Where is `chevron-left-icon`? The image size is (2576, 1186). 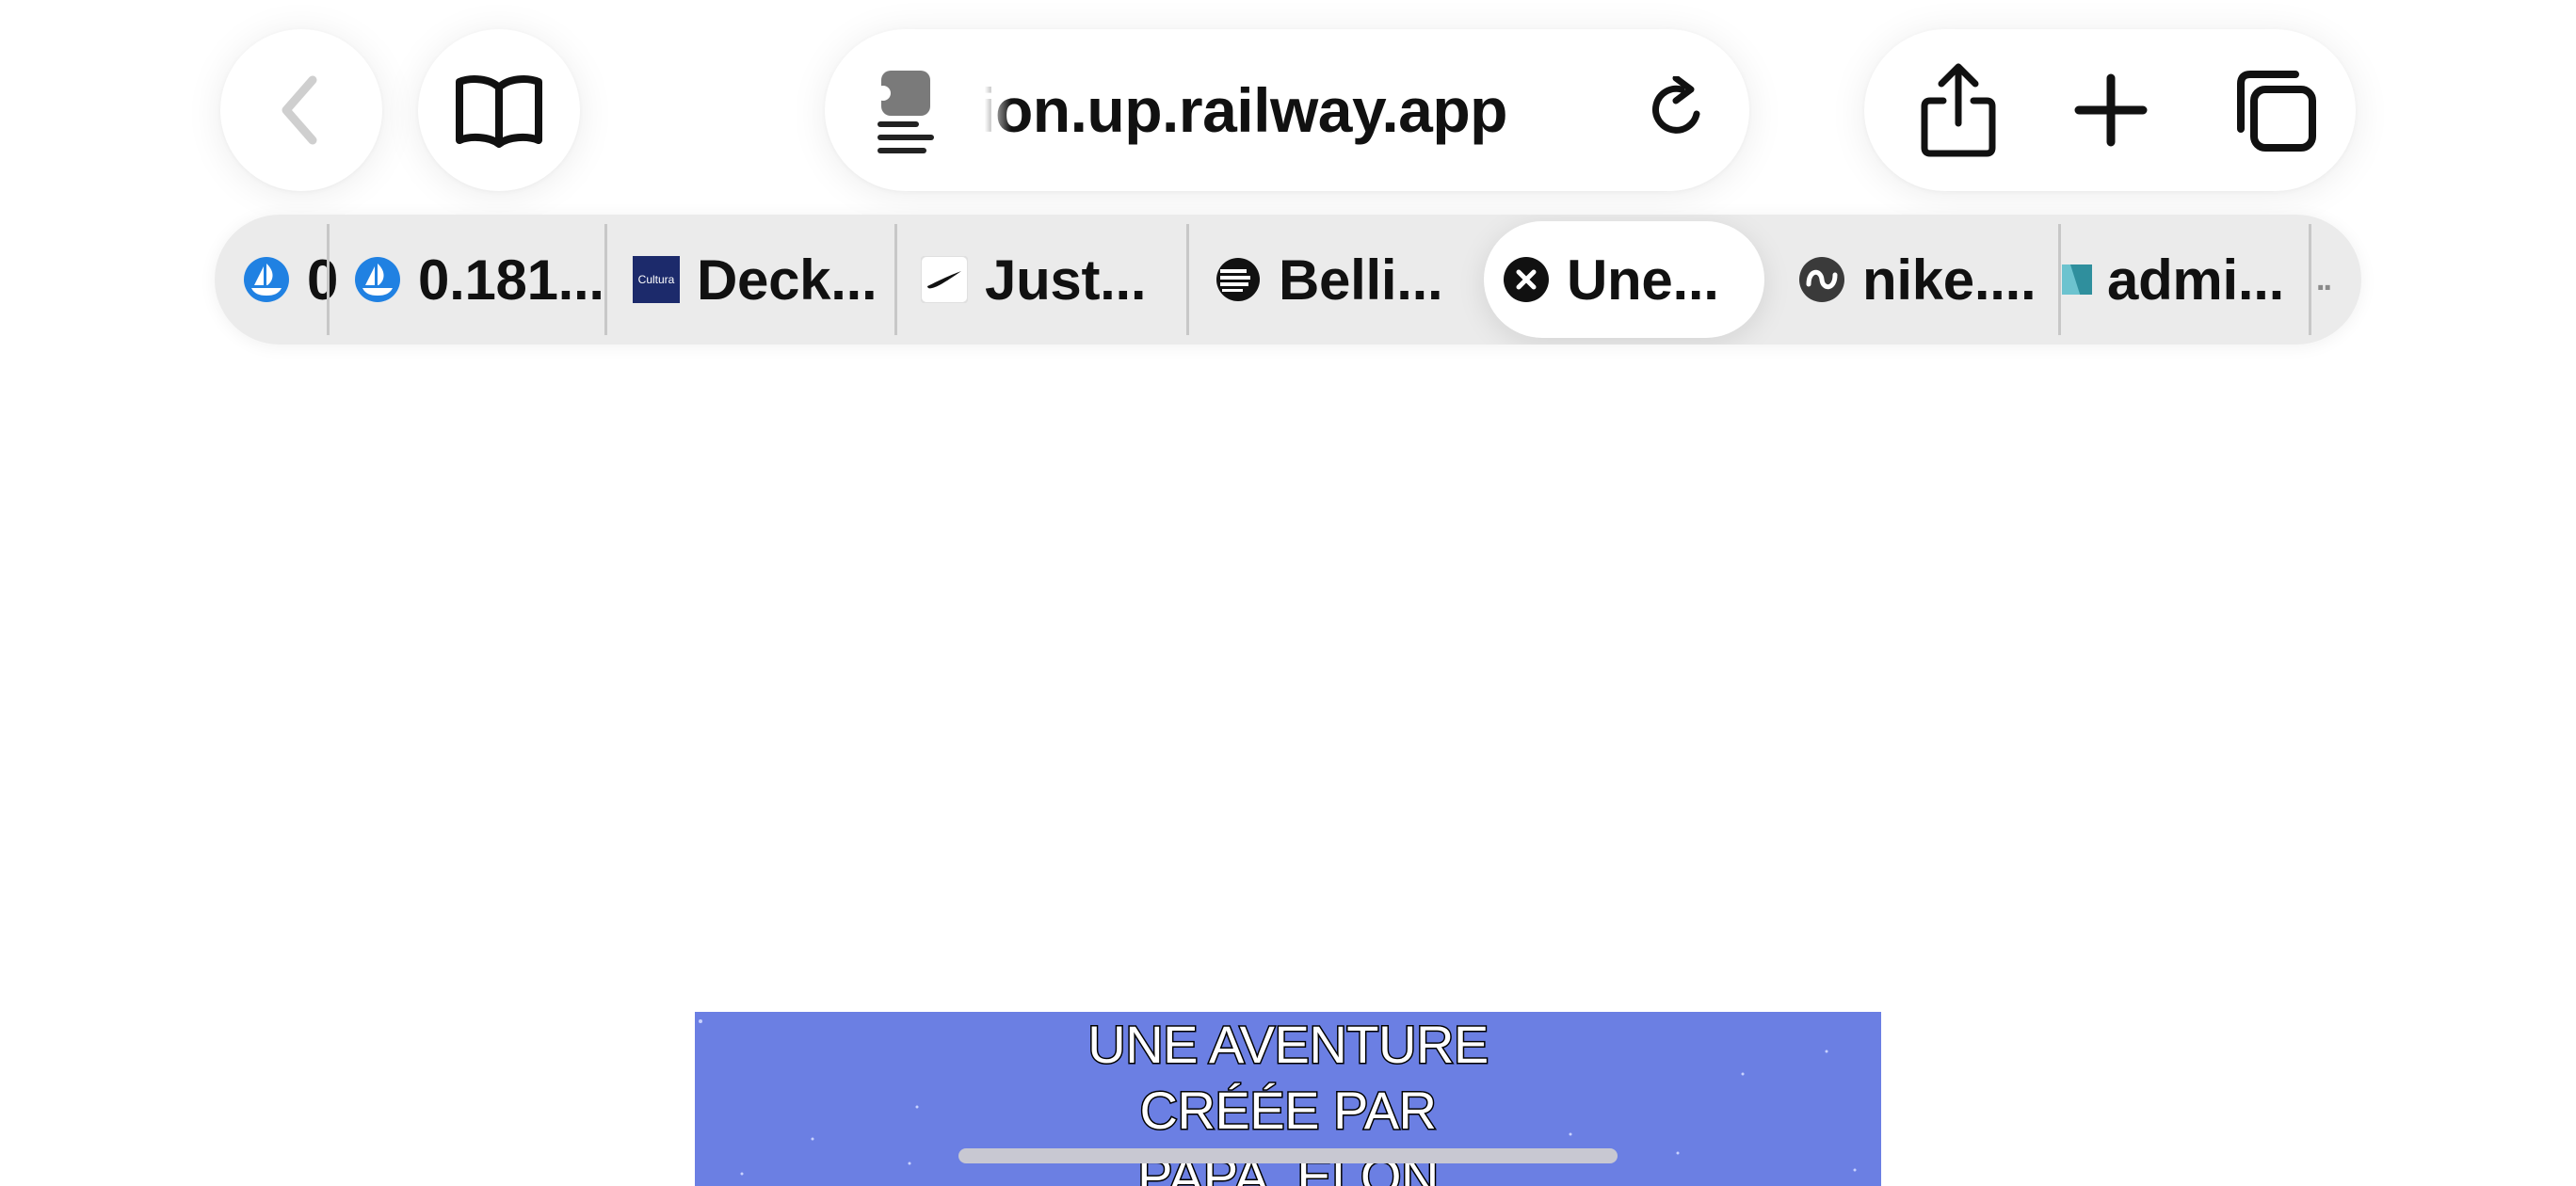
chevron-left-icon is located at coordinates (299, 110).